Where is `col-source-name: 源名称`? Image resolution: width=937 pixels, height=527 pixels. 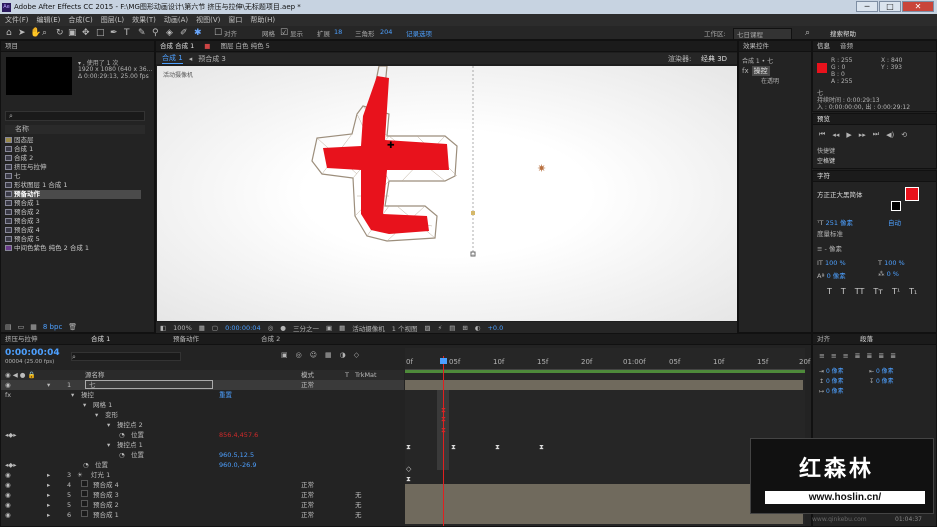
col-source-name: 源名称 is located at coordinates (95, 375).